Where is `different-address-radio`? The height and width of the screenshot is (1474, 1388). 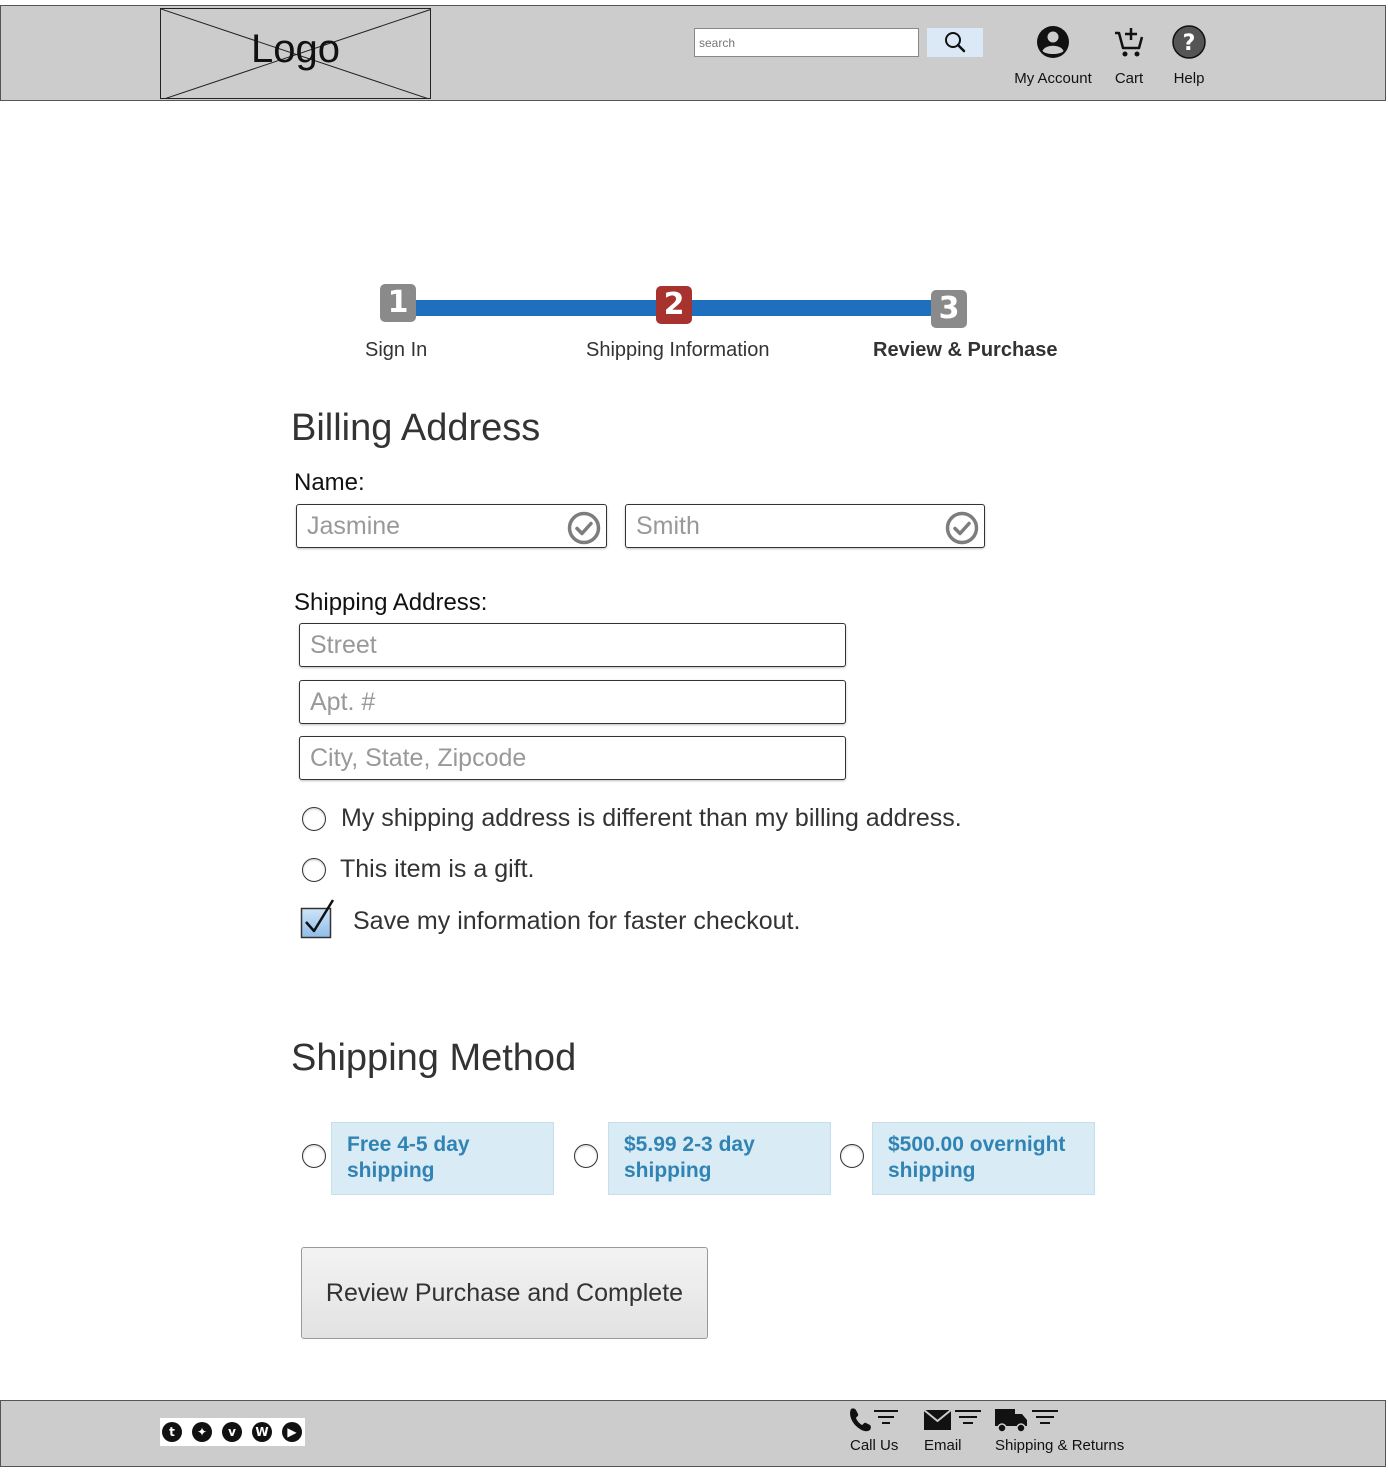
different-address-radio is located at coordinates (314, 819).